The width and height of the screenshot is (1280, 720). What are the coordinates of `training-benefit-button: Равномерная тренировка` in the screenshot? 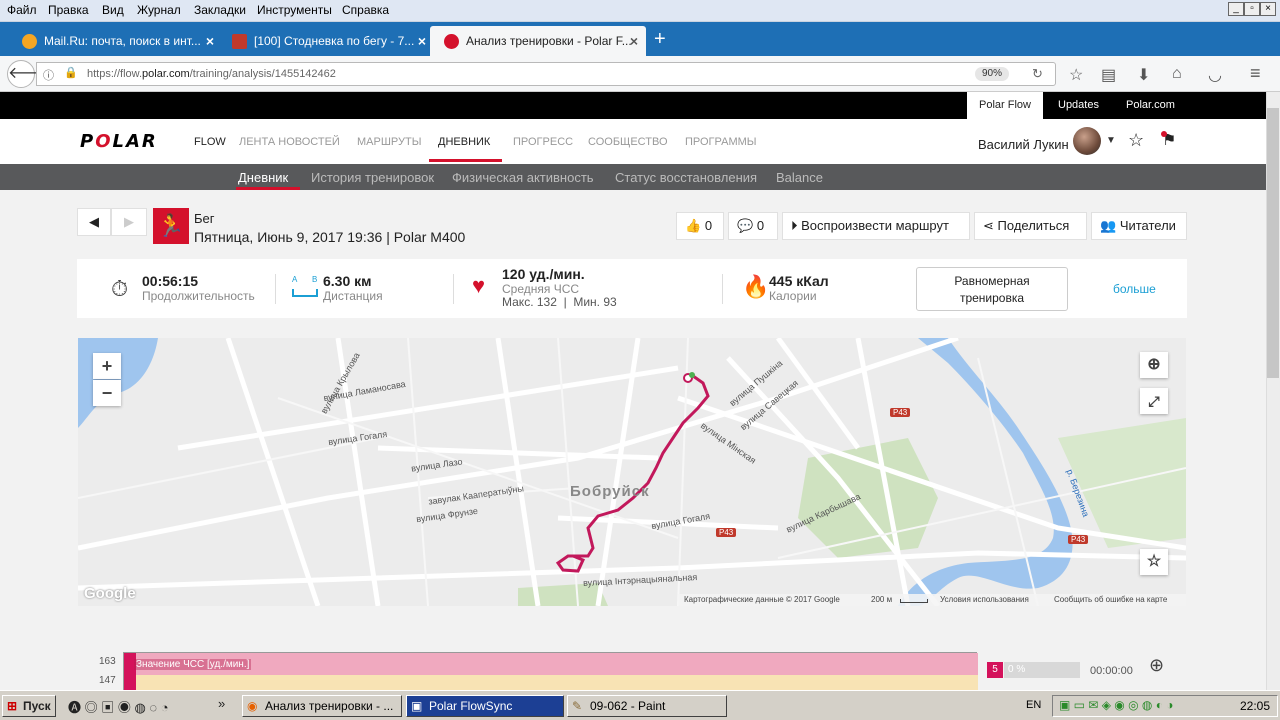 It's located at (992, 289).